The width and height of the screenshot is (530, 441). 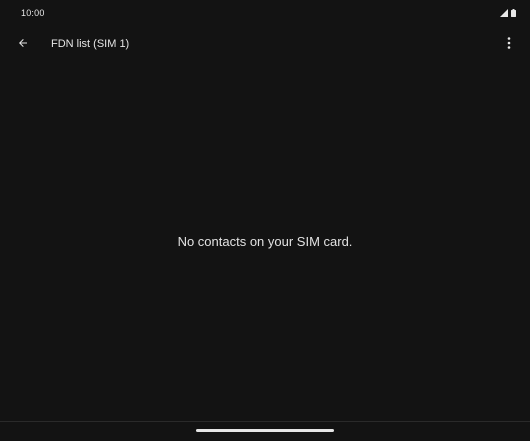 I want to click on more-options-button, so click(x=509, y=45).